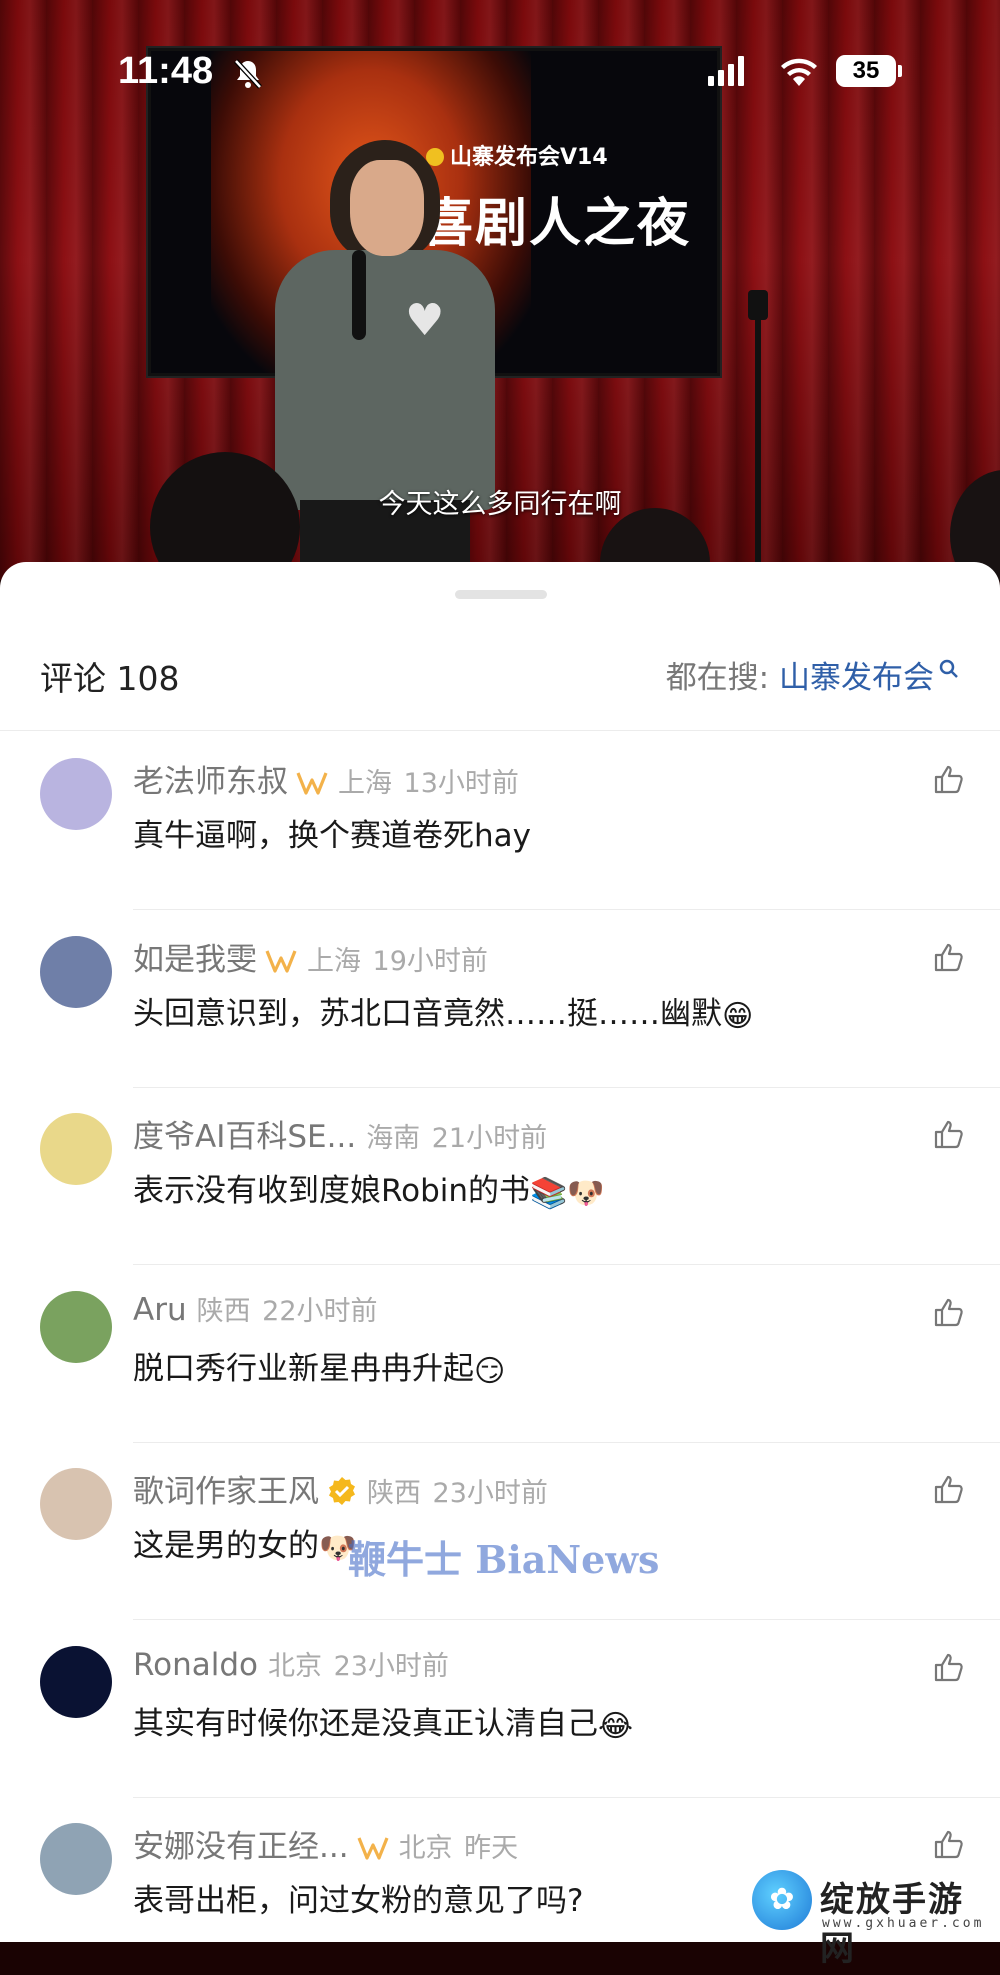  I want to click on comment-time: 21小时前, so click(489, 1138).